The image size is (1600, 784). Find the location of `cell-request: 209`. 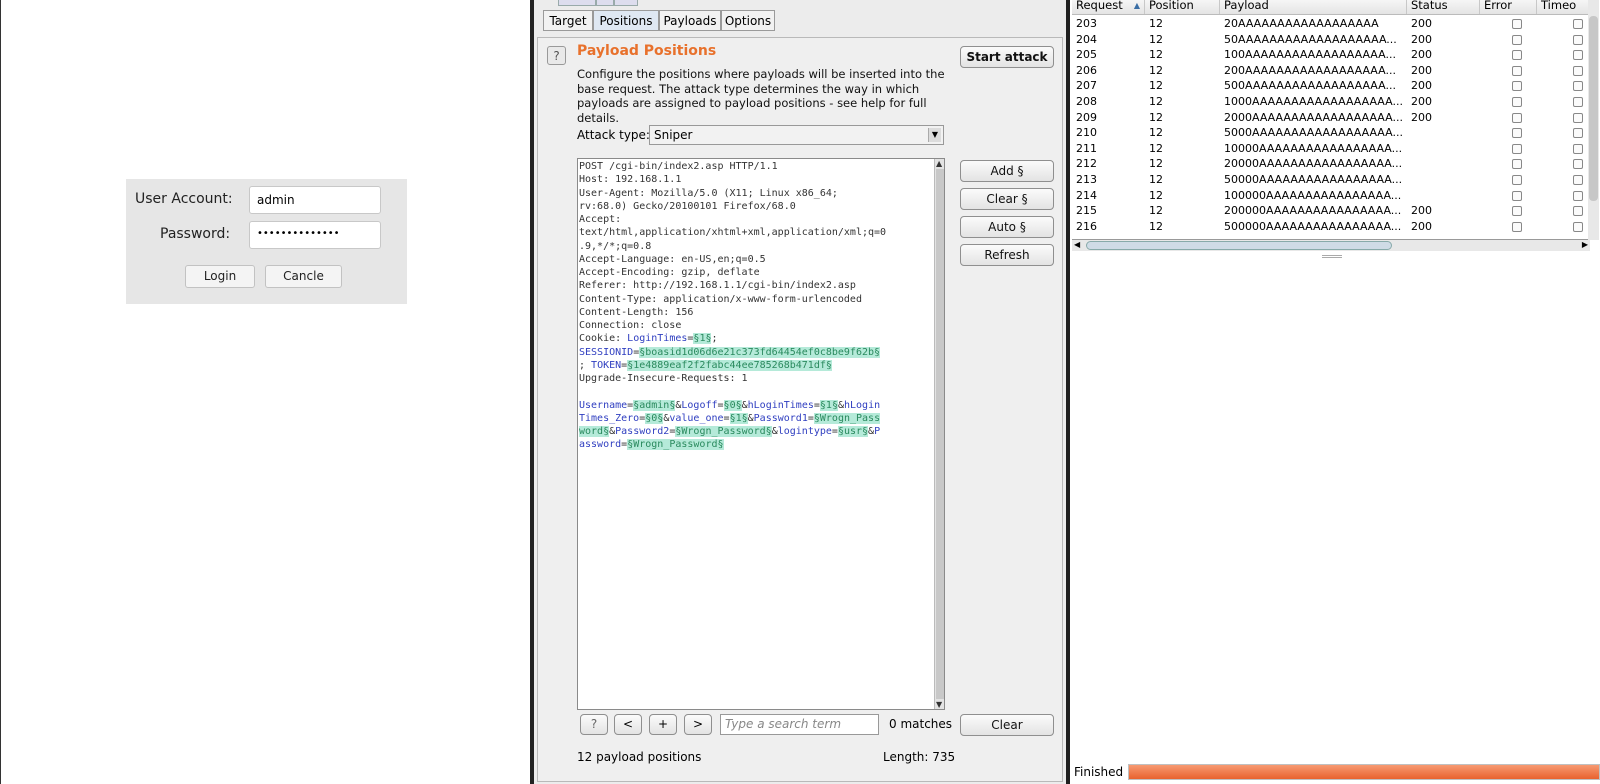

cell-request: 209 is located at coordinates (1086, 117).